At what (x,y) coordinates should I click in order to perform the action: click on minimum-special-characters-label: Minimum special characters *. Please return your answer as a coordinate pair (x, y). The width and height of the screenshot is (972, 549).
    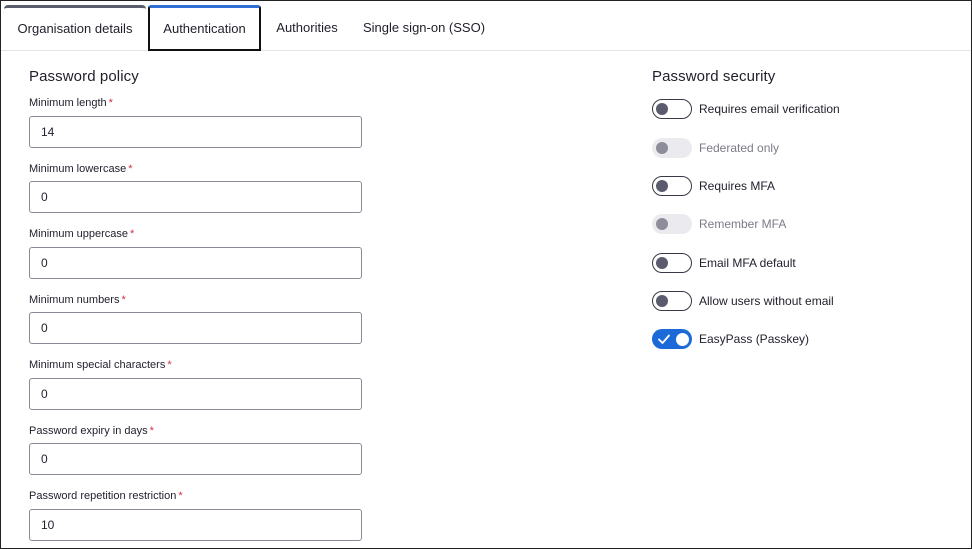
    Looking at the image, I should click on (100, 365).